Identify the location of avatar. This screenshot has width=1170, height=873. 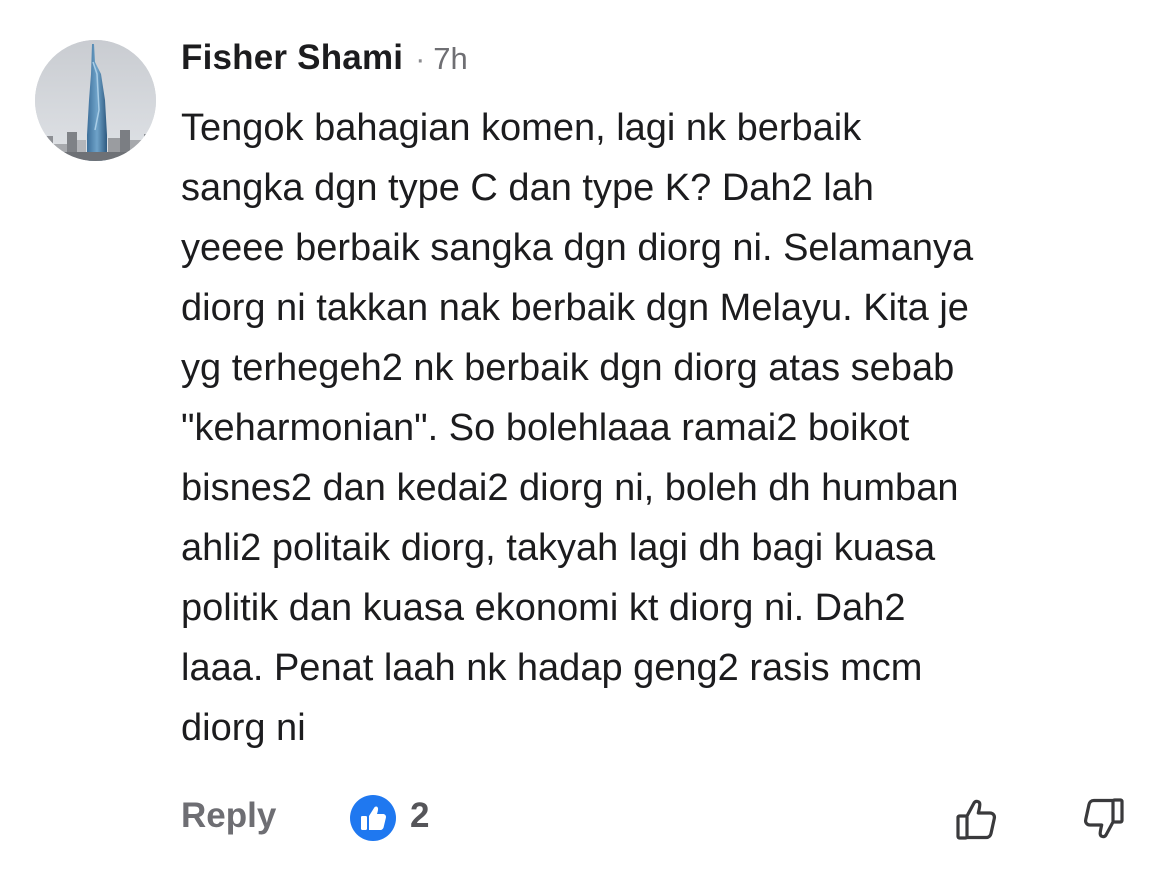
(95, 100).